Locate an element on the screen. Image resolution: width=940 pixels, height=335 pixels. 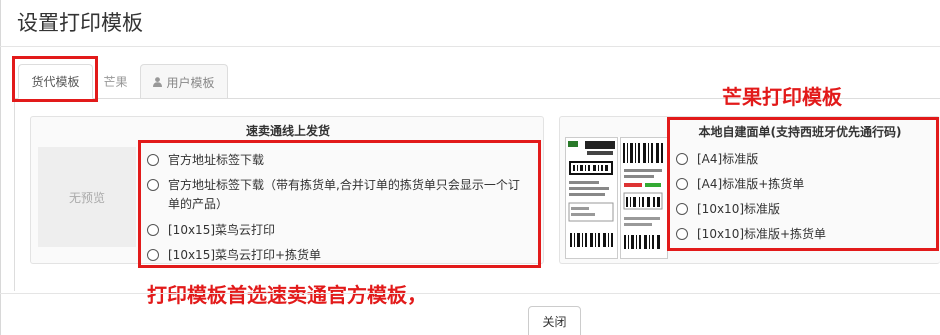
annotation-box-local-options is located at coordinates (803, 184).